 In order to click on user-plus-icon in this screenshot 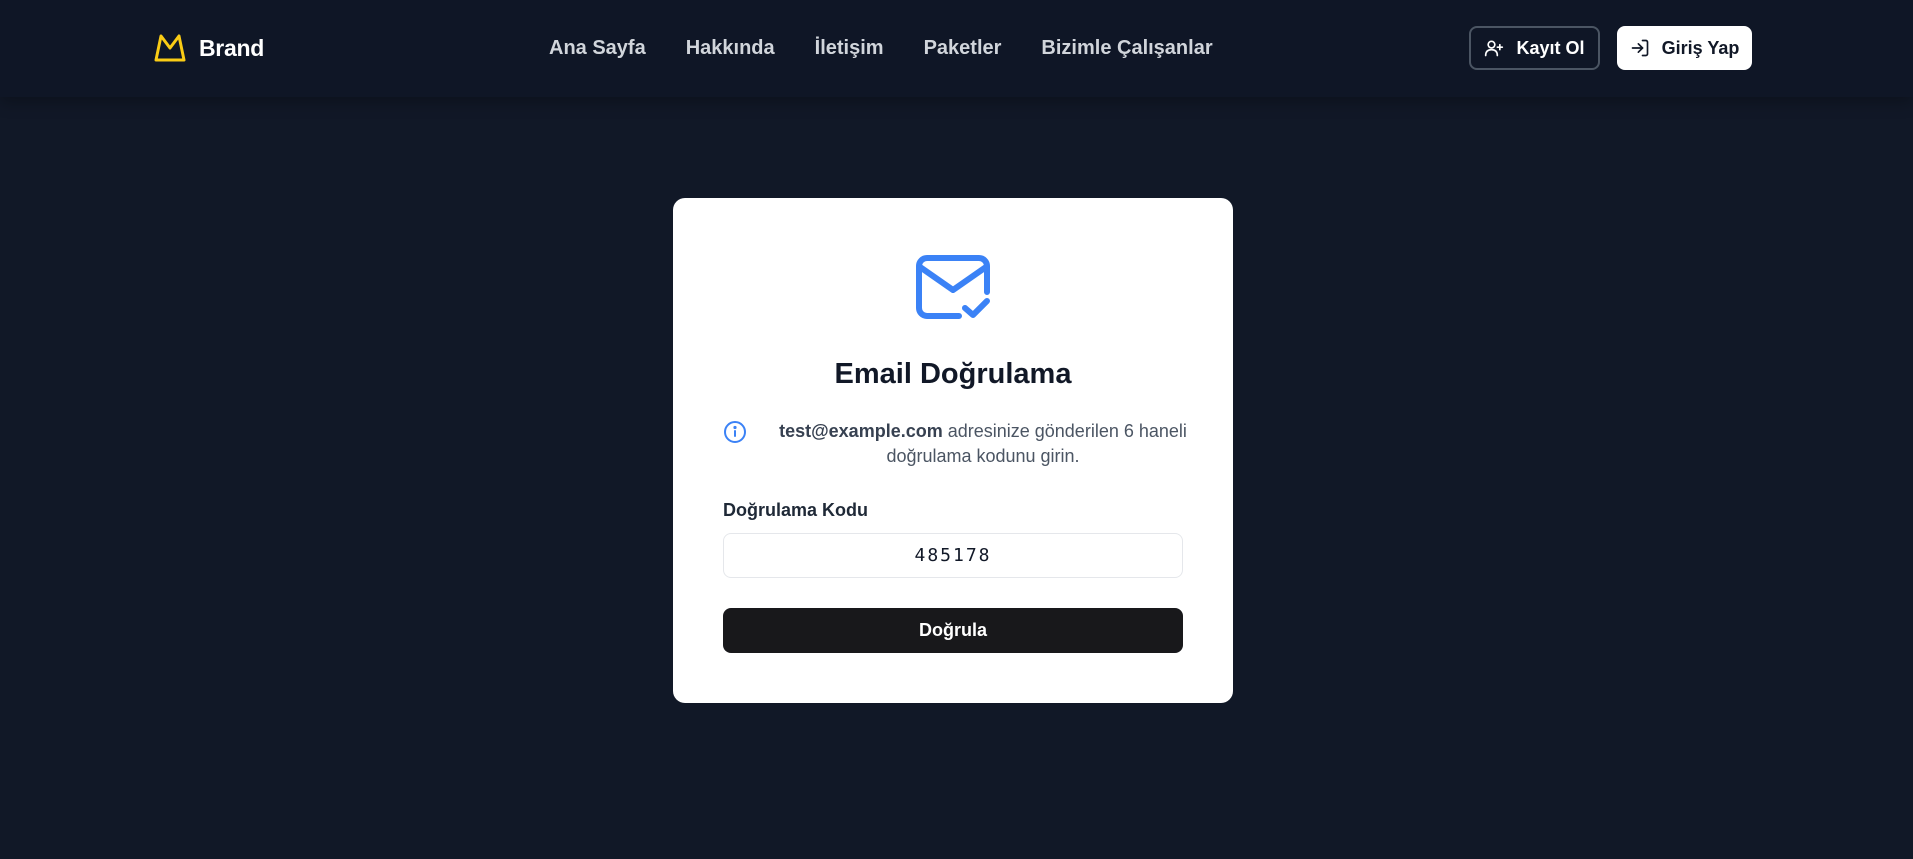, I will do `click(1494, 48)`.